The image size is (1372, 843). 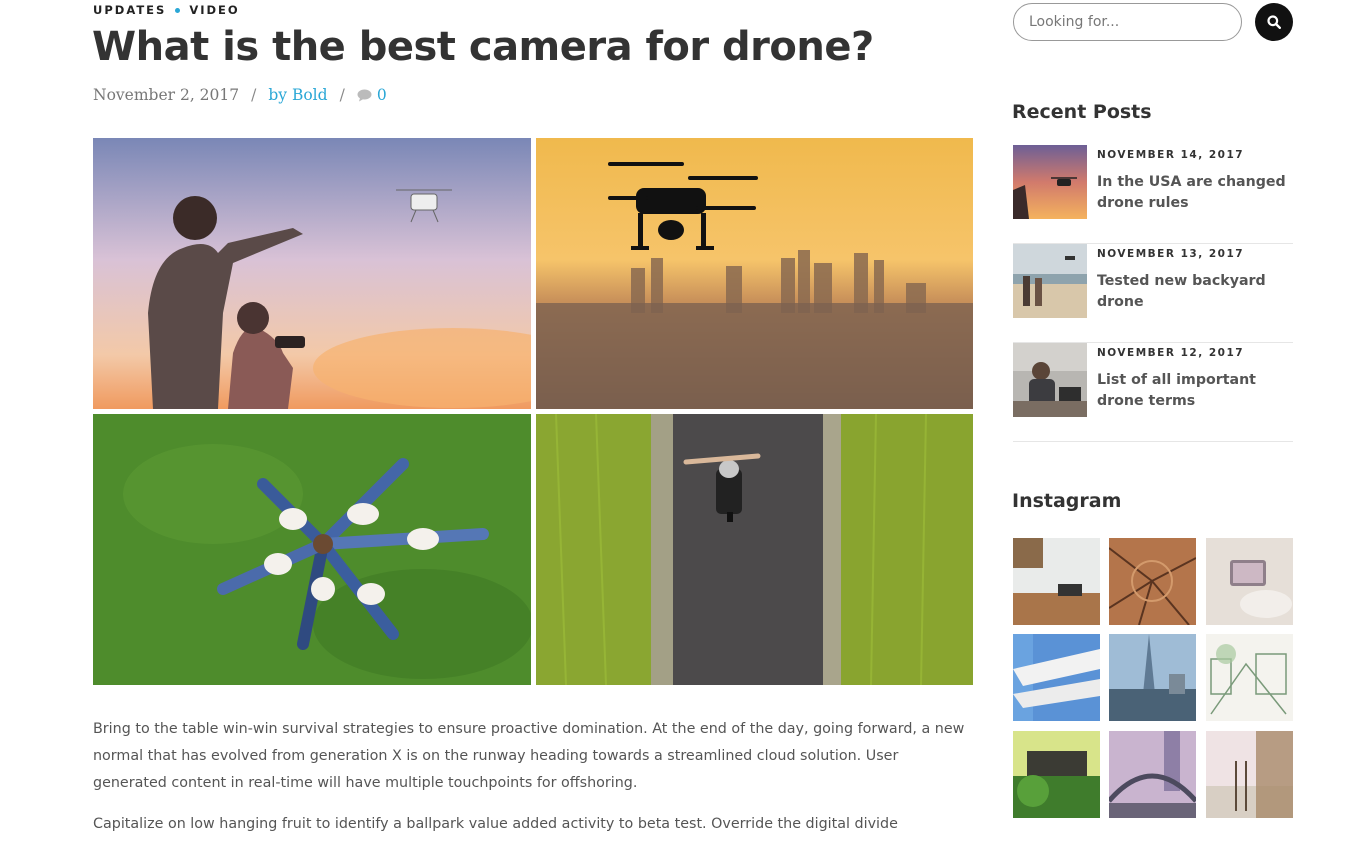 What do you see at coordinates (1171, 254) in the screenshot?
I see `recent-post-date: NOVEMBER 13, 2017` at bounding box center [1171, 254].